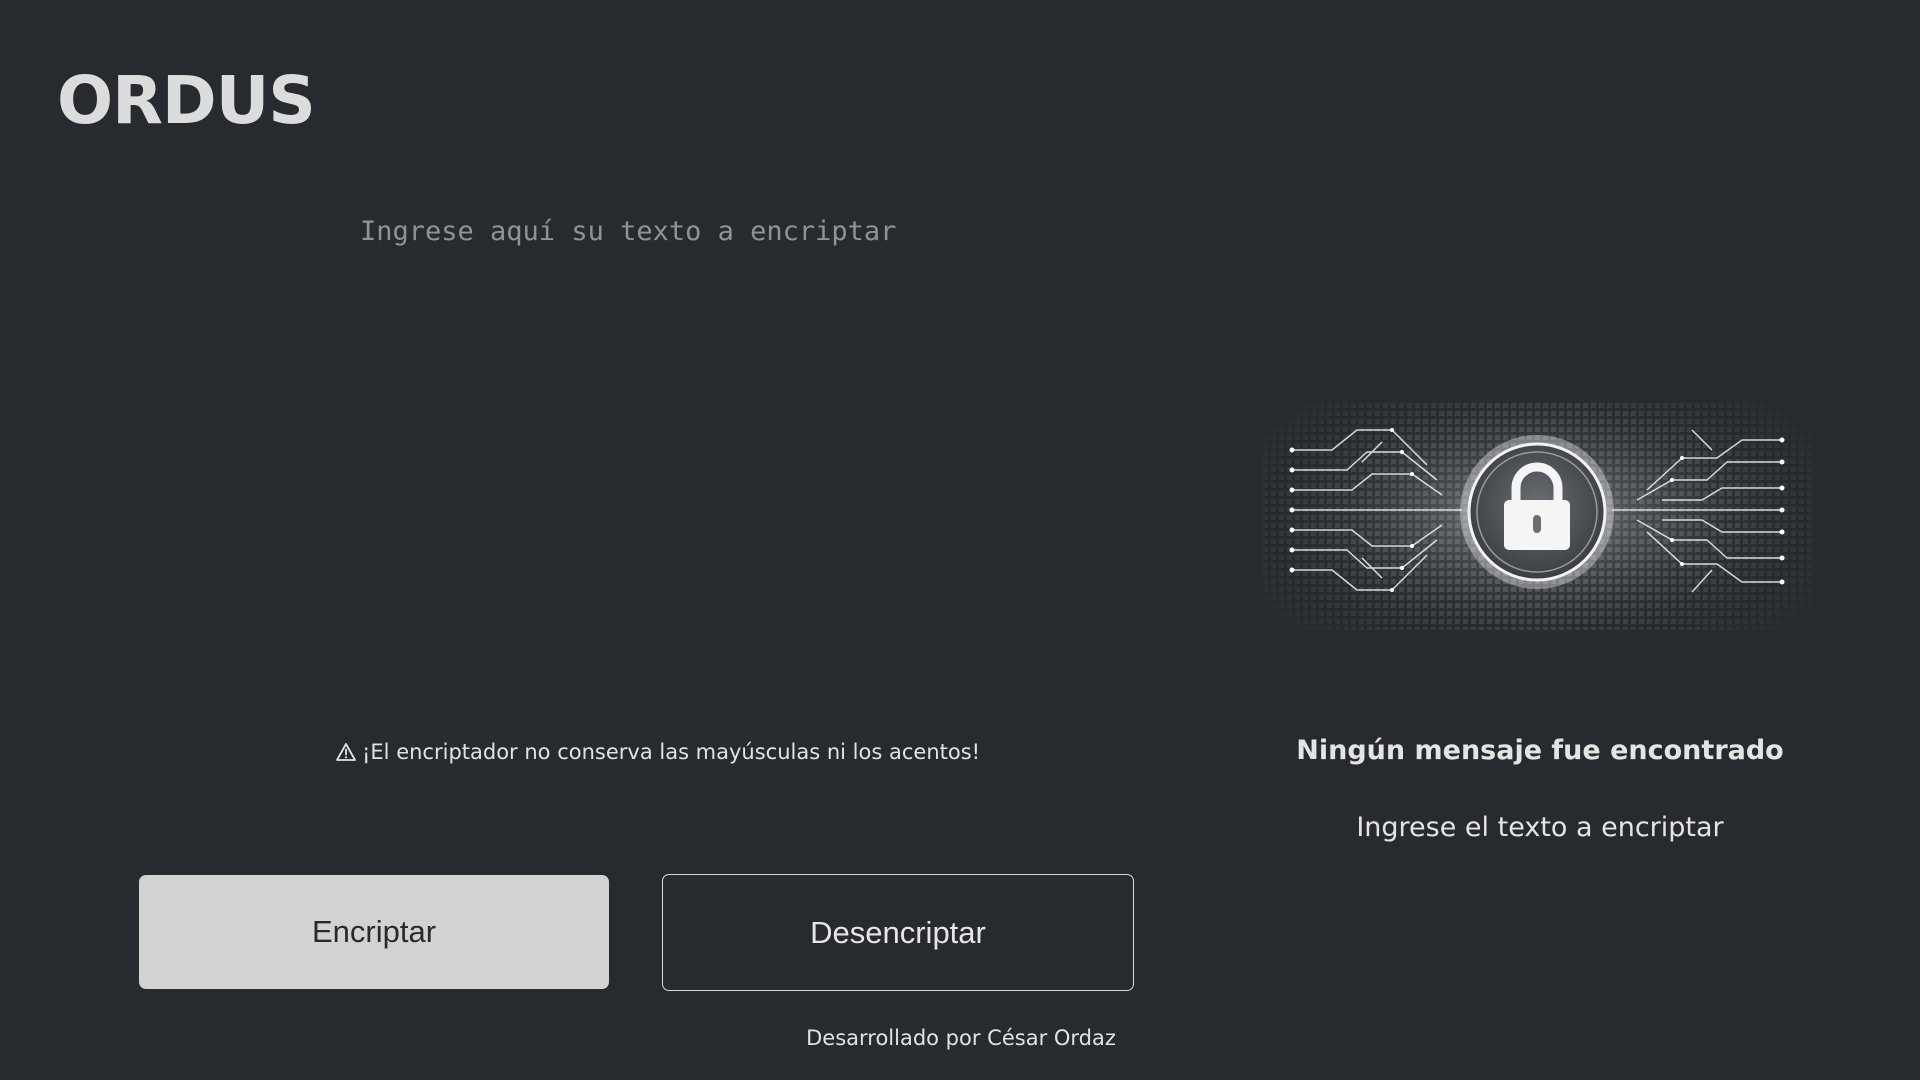  What do you see at coordinates (898, 932) in the screenshot?
I see `decrypt-button: Desencriptar` at bounding box center [898, 932].